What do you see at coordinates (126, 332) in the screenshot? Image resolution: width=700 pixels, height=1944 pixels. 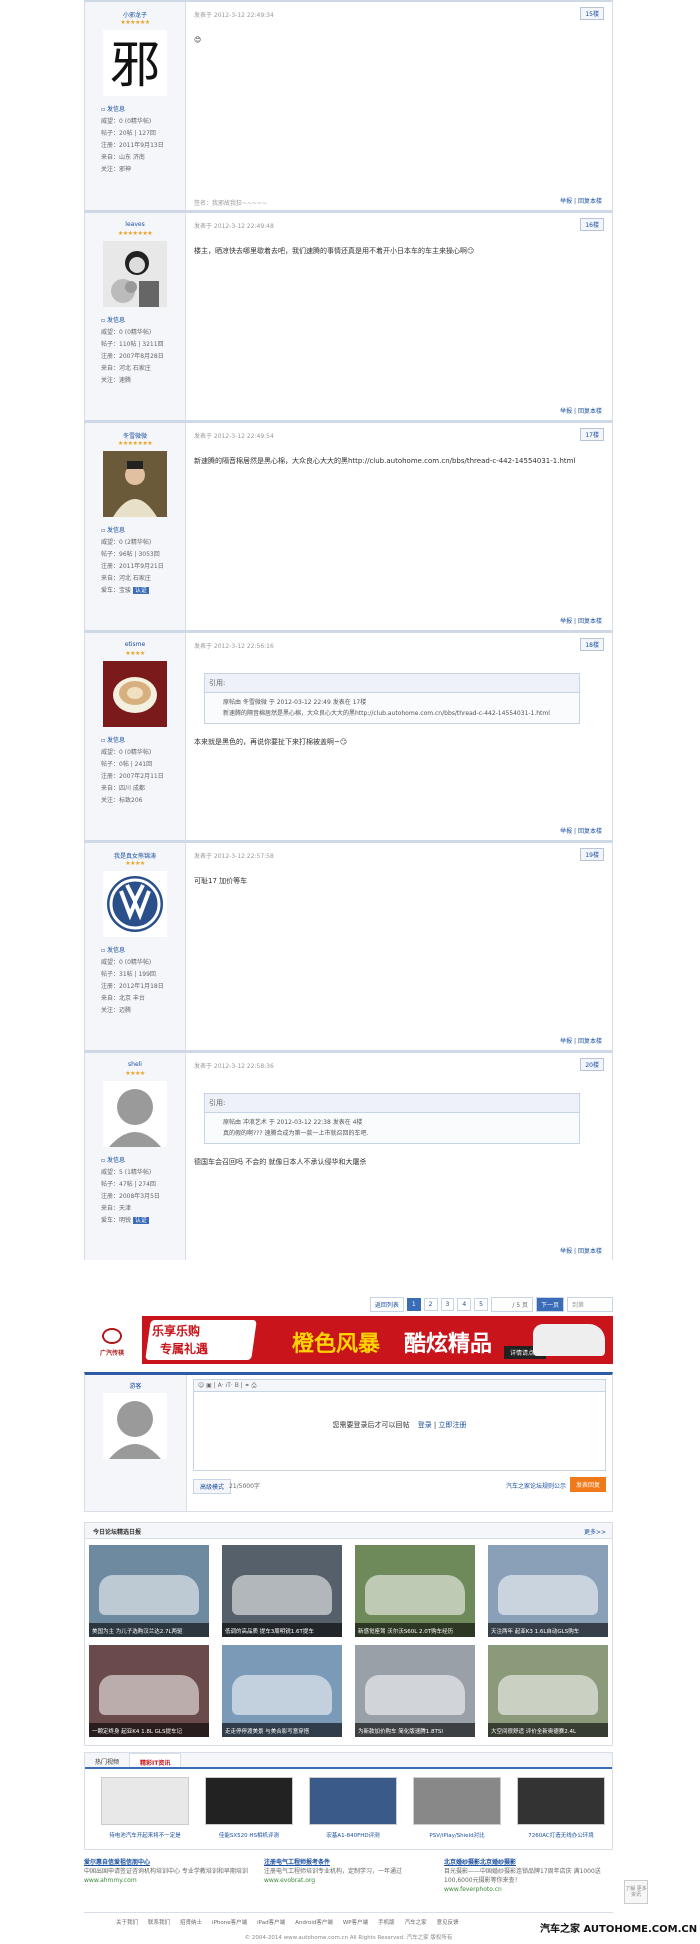 I see `user-prestige: 威望：0 (0精华帖)` at bounding box center [126, 332].